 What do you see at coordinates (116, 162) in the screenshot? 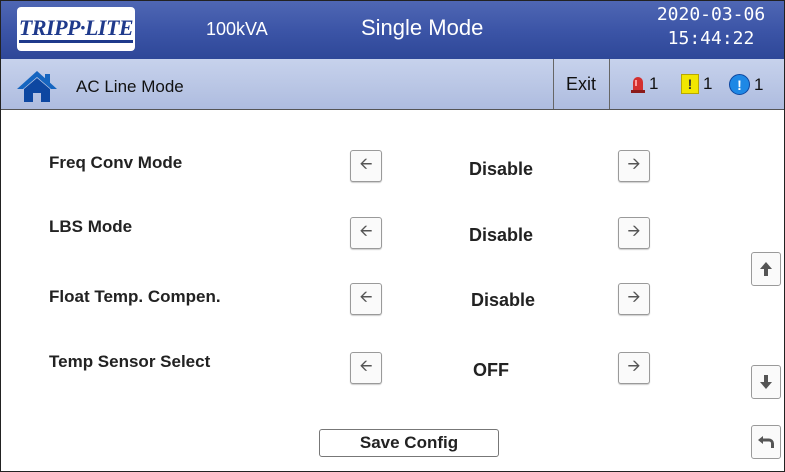
I see `setting-label-freq-conv: Freq Conv Mode` at bounding box center [116, 162].